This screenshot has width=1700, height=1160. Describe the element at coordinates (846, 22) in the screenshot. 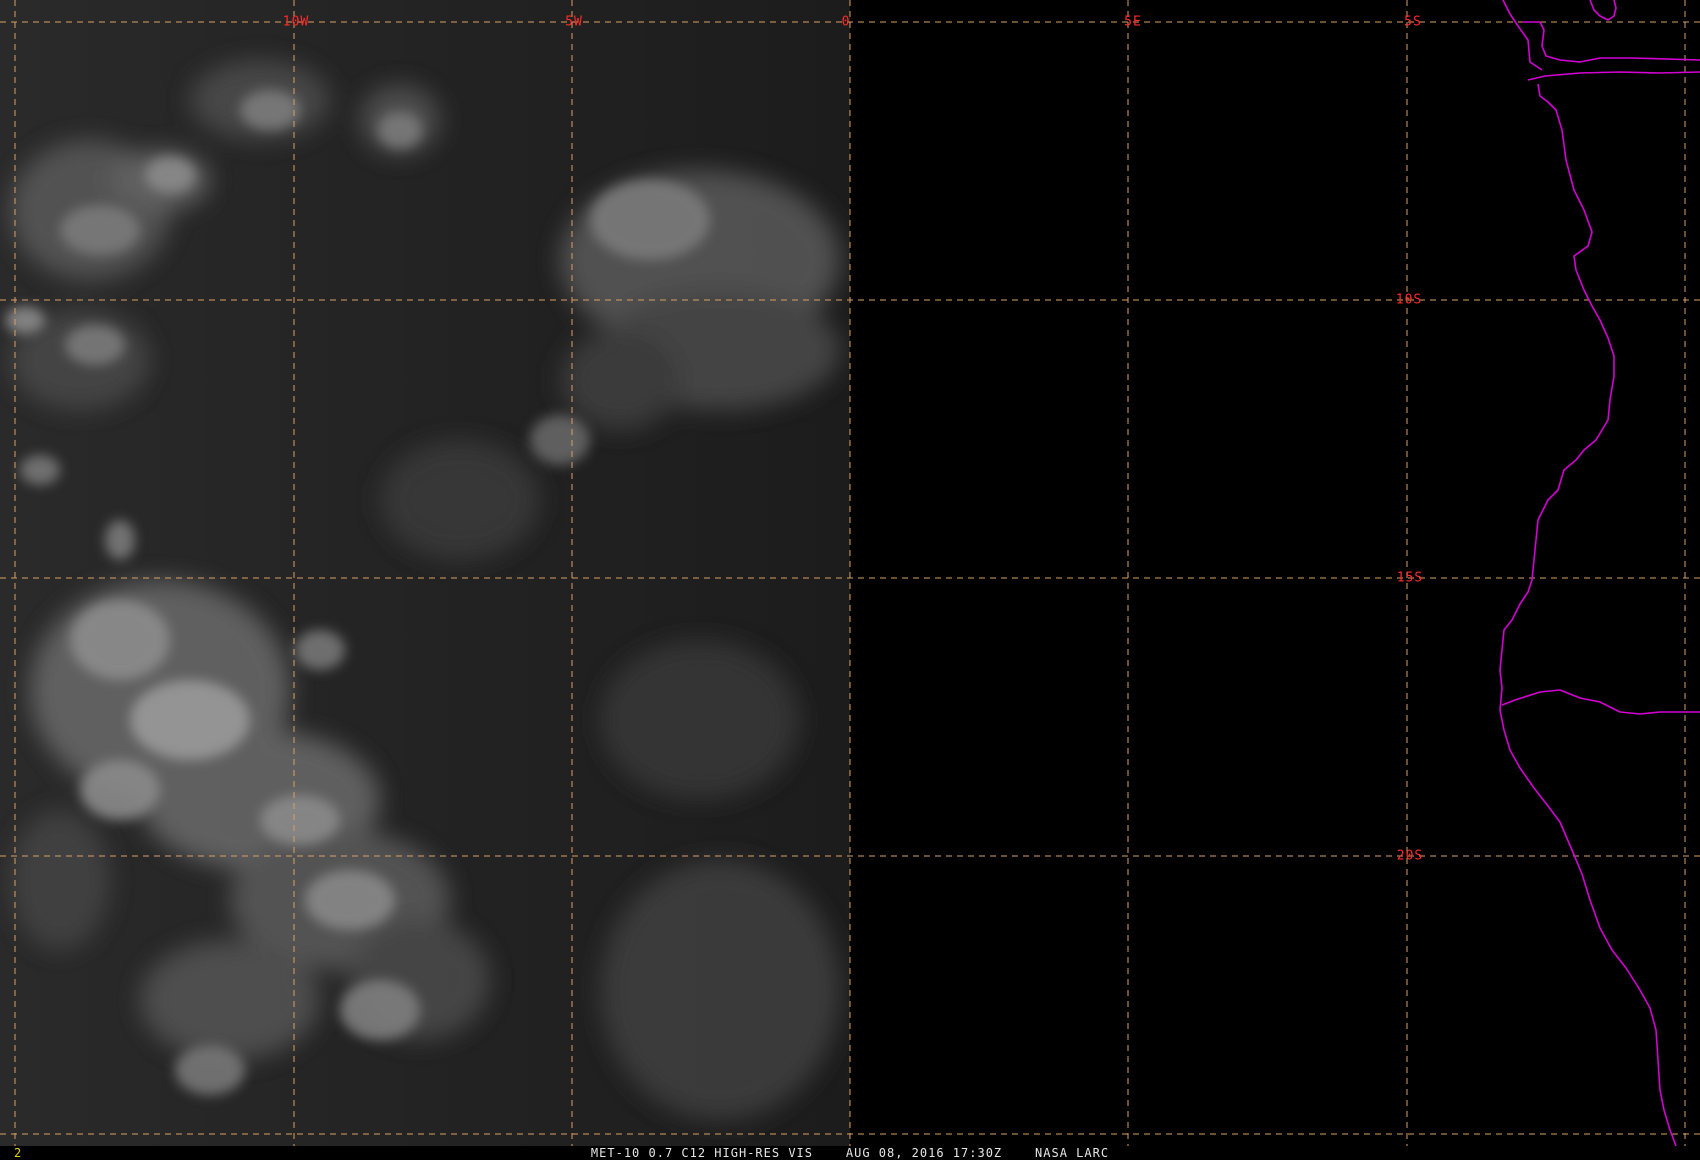

I see `lon-label-0: 0` at that location.